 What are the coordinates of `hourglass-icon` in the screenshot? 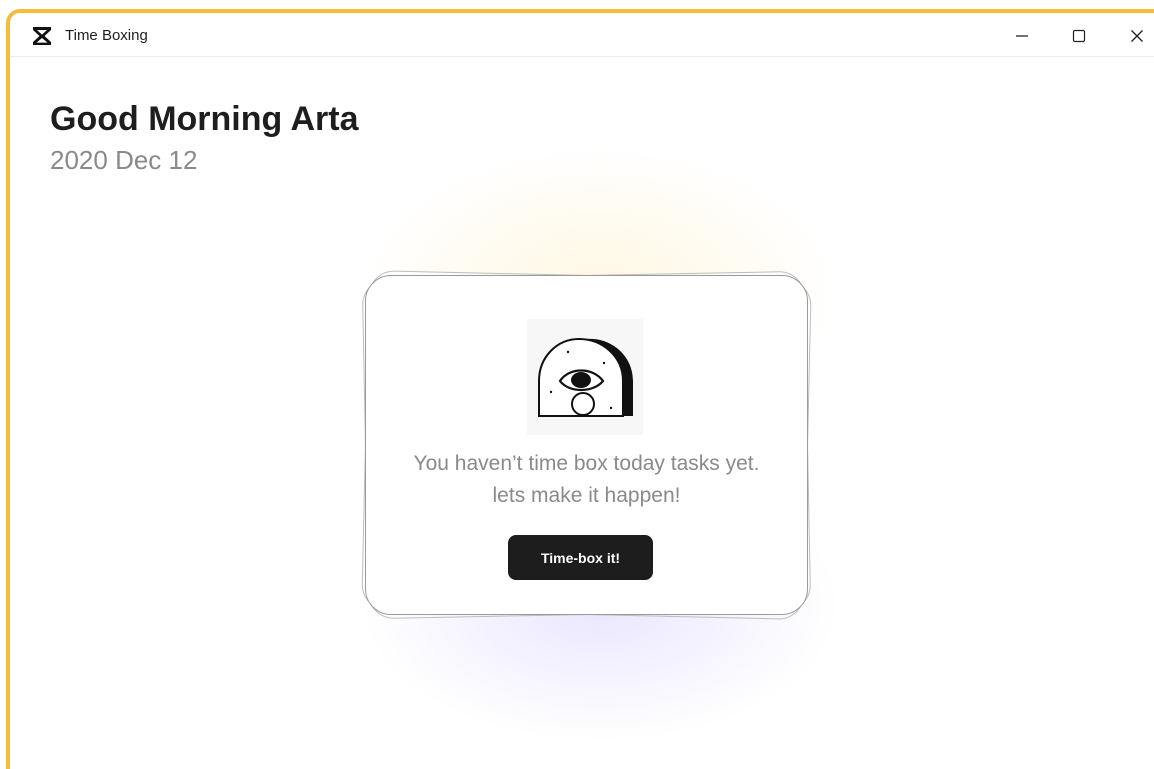 It's located at (42, 36).